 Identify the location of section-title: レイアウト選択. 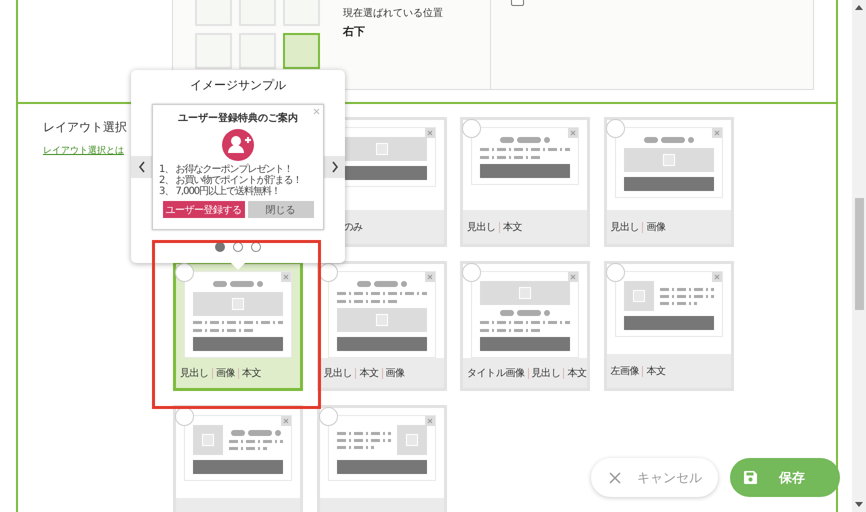
(85, 127).